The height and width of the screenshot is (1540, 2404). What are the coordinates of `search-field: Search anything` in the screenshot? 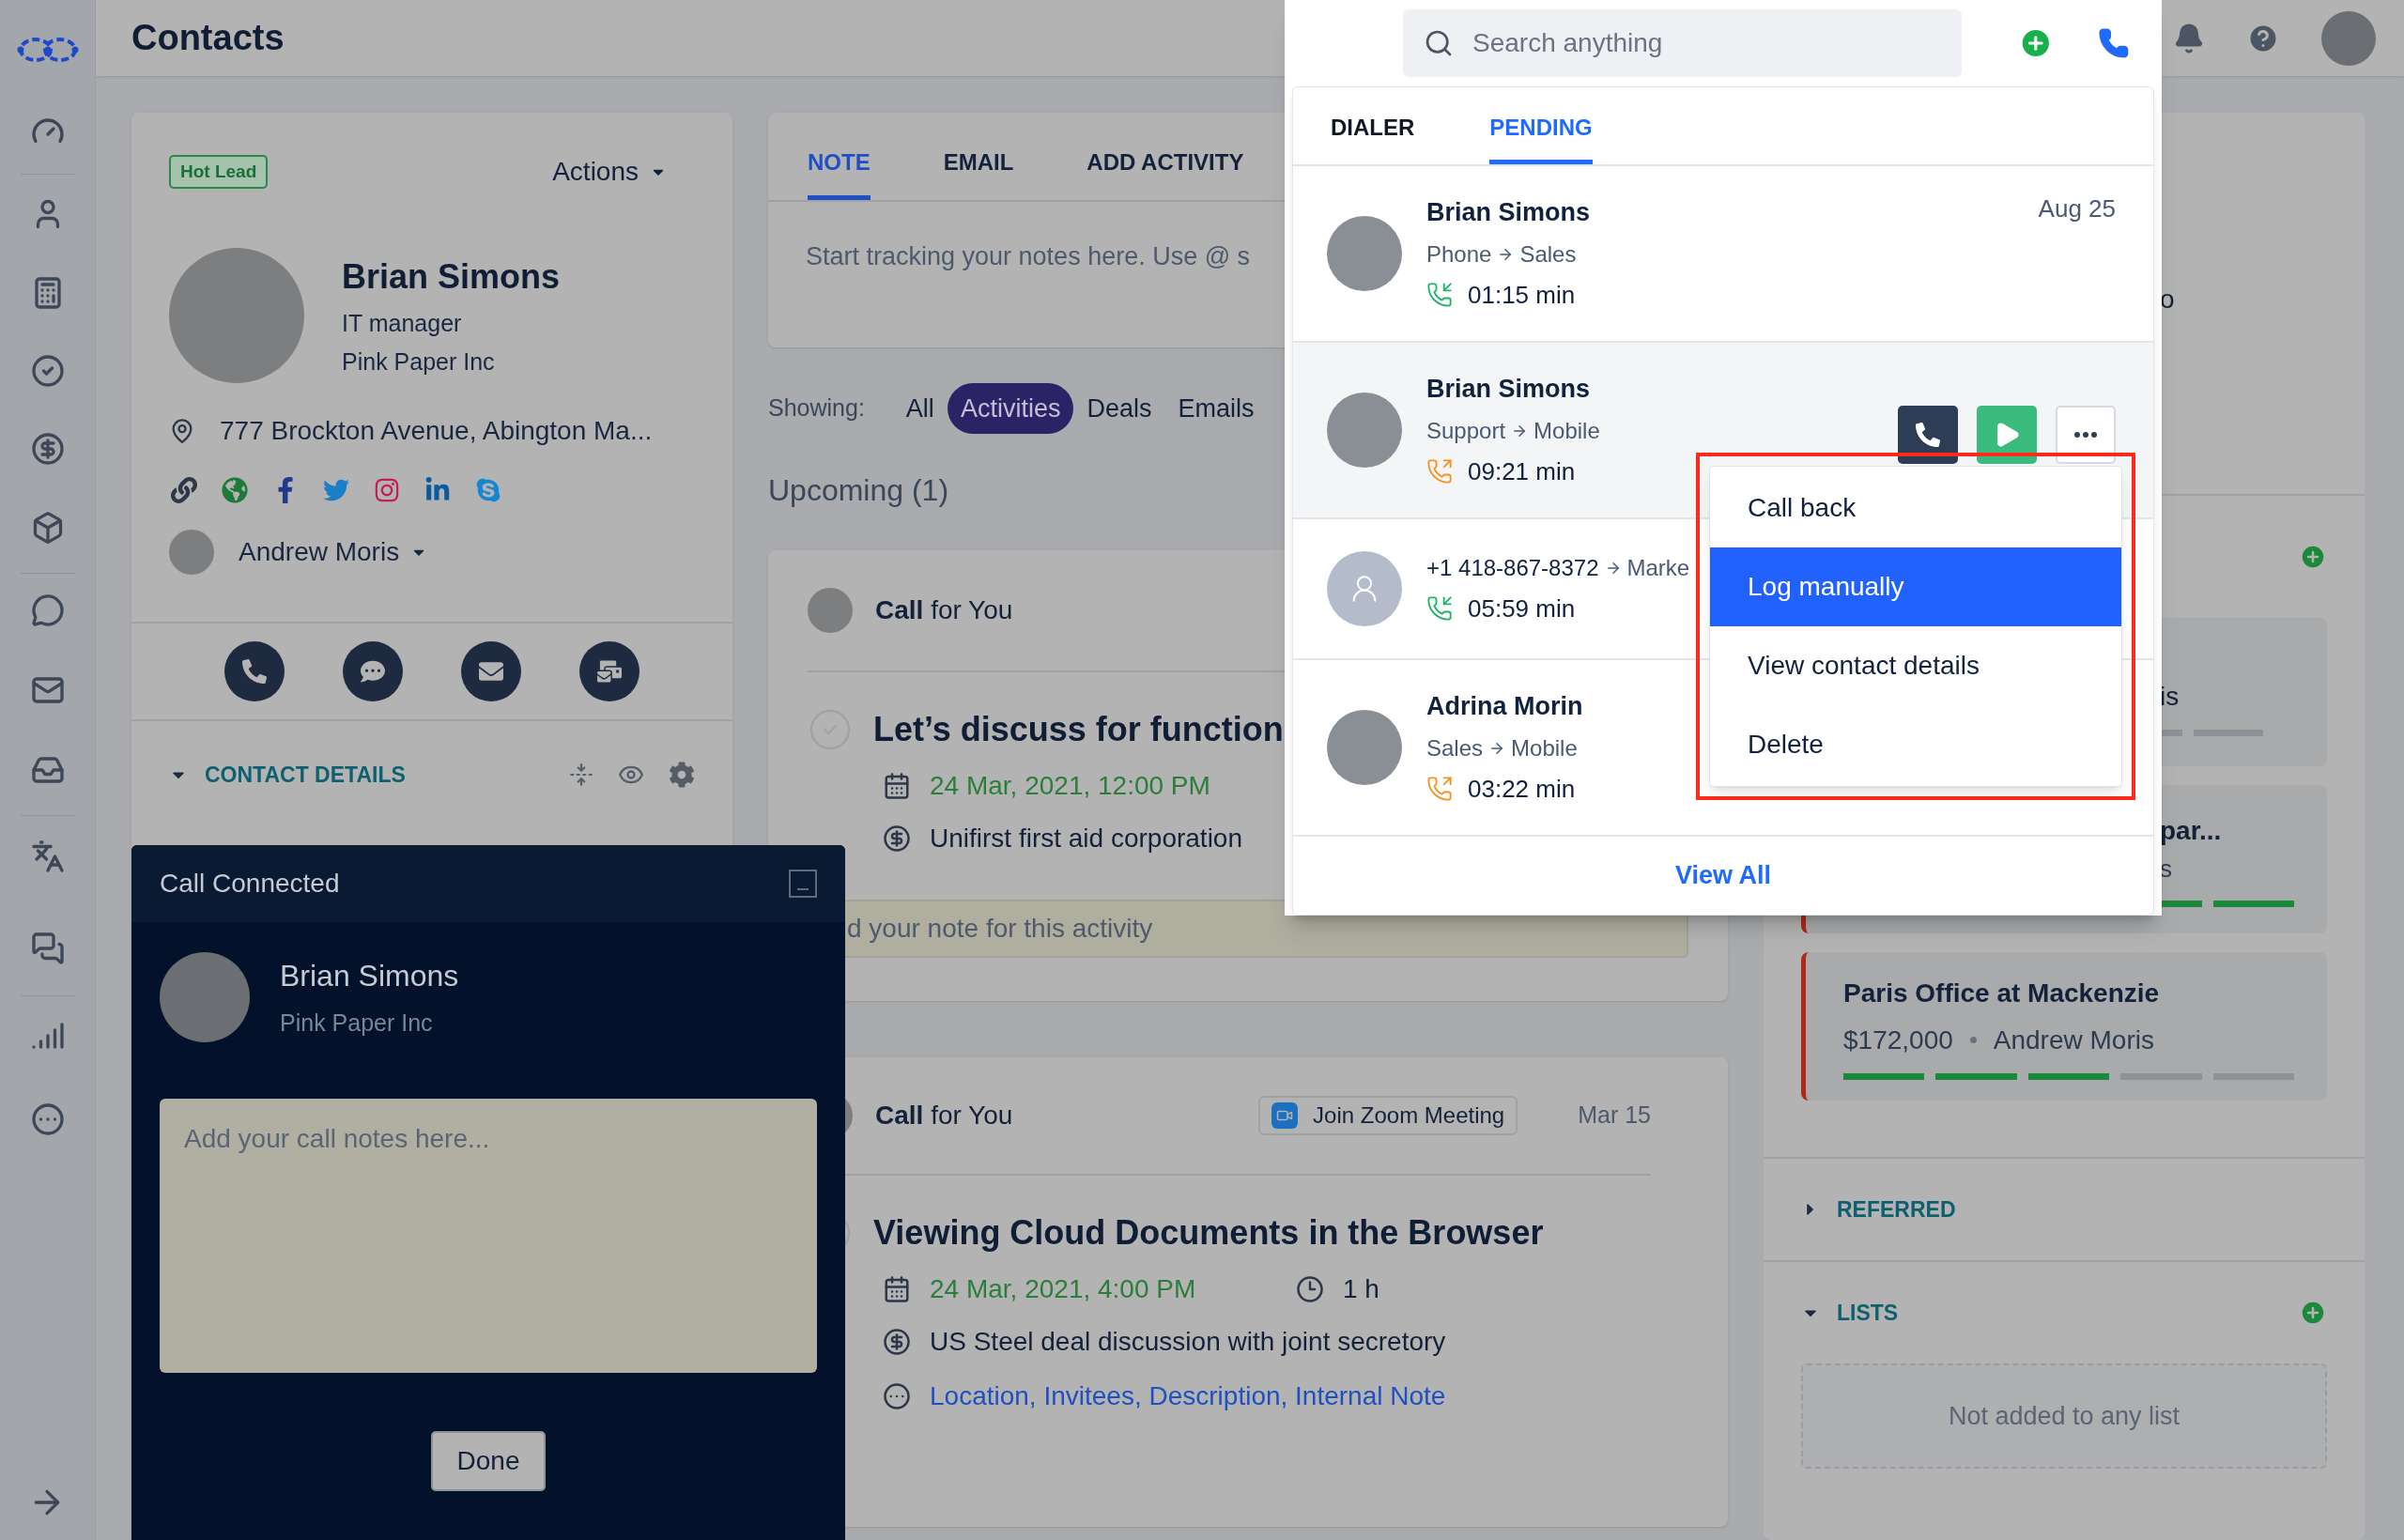 It's located at (1682, 43).